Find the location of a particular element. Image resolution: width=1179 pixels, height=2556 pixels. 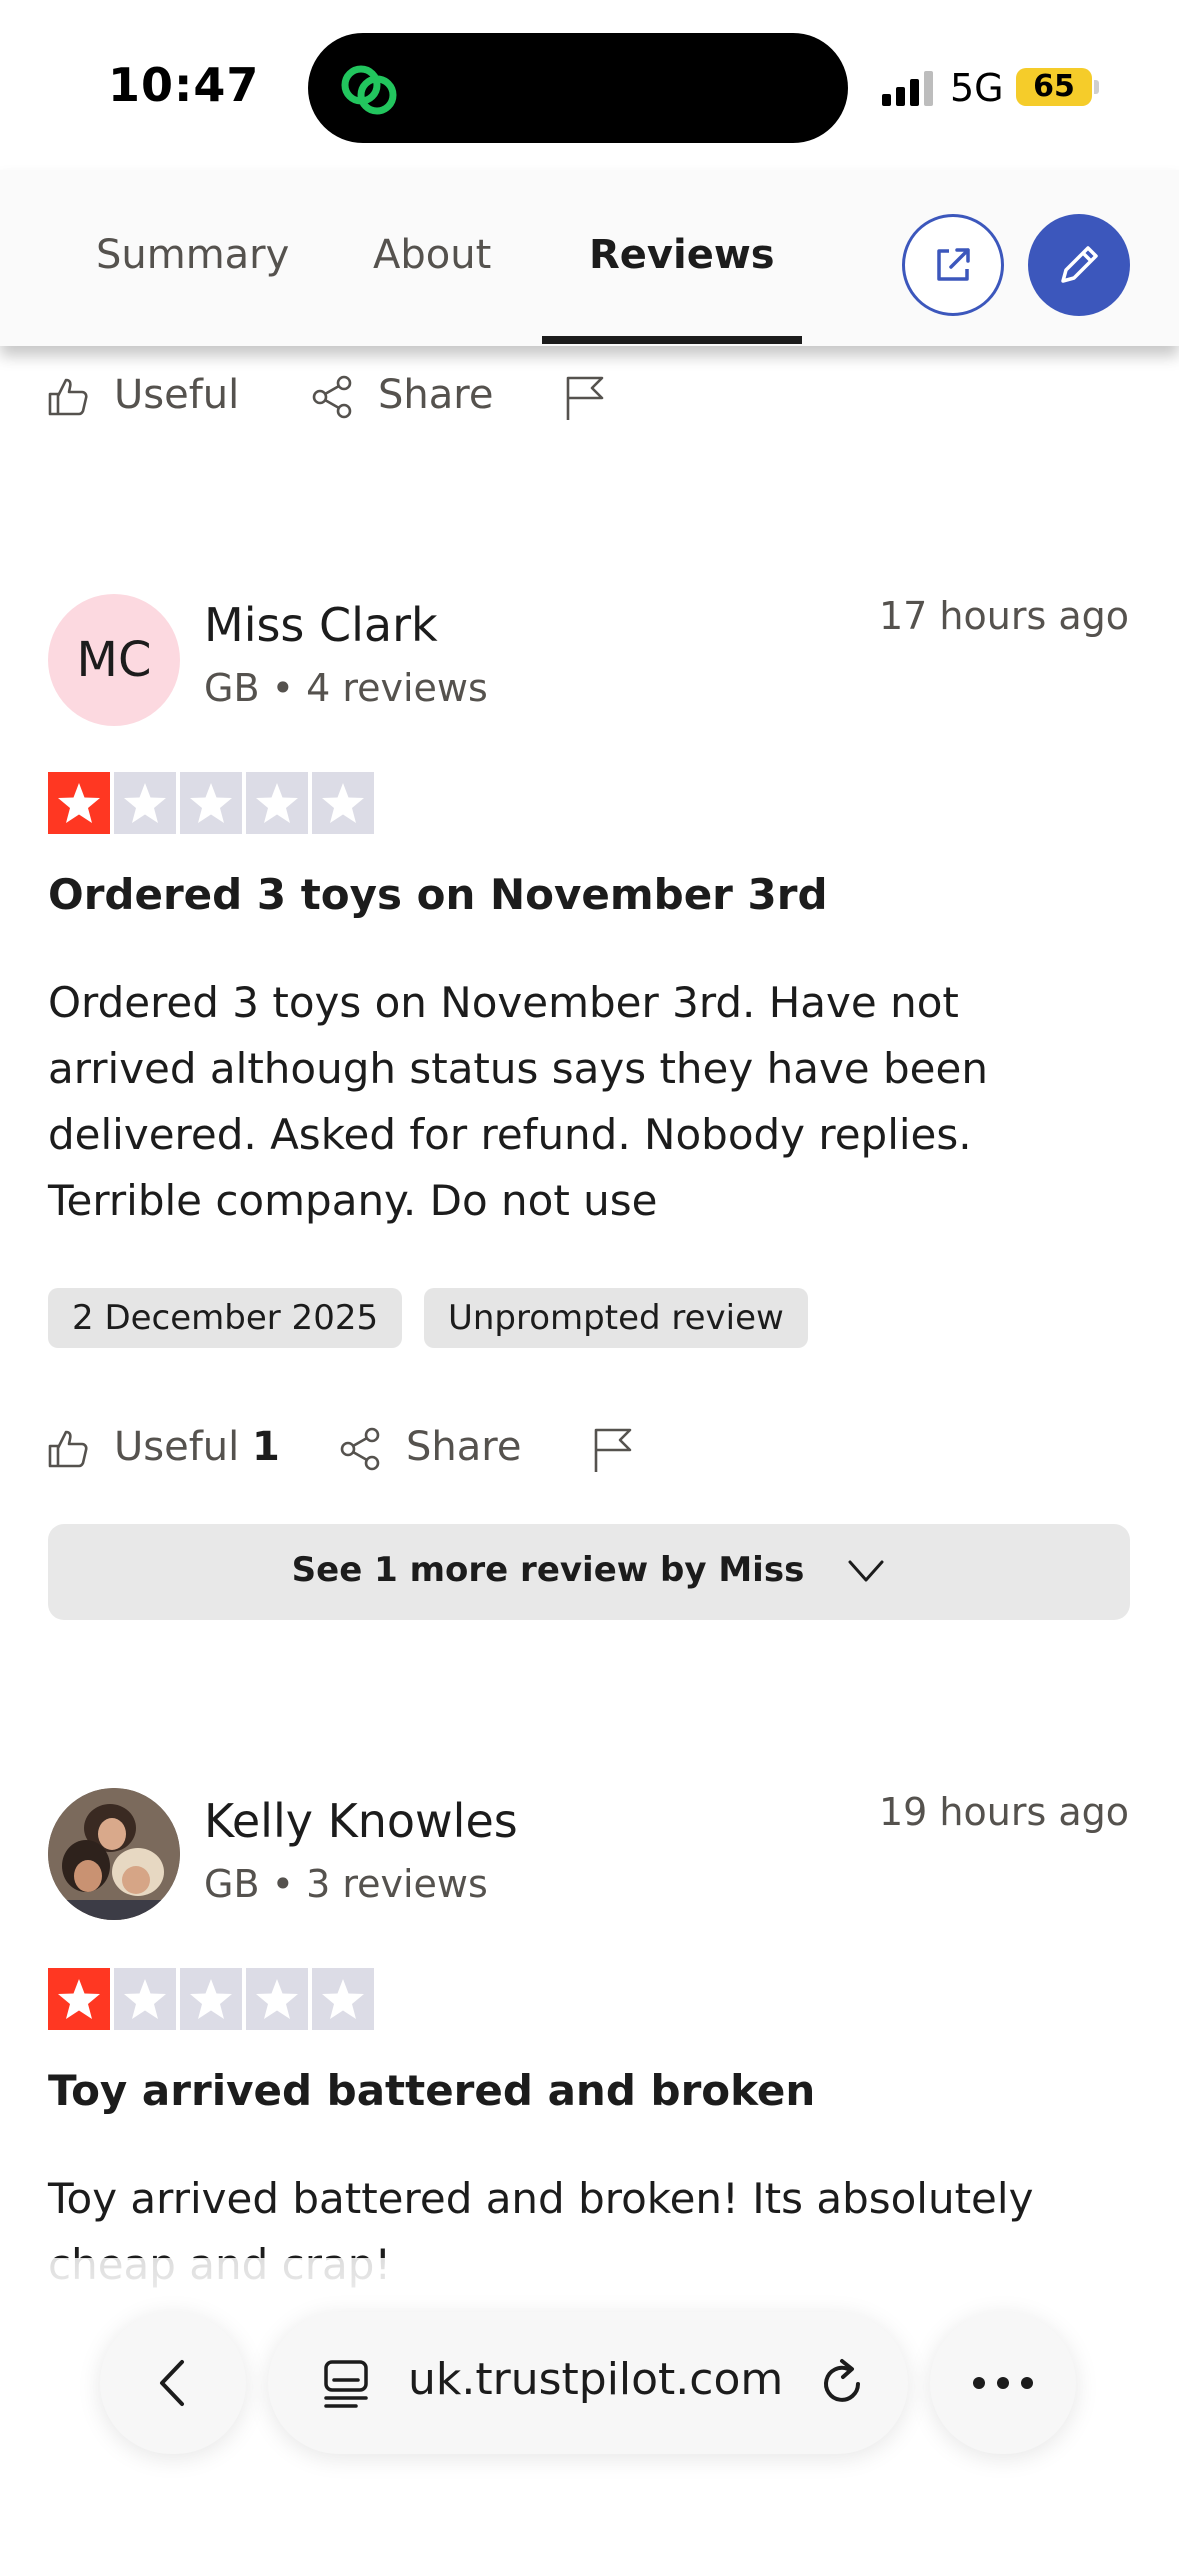

chevron-left-icon is located at coordinates (172, 2383).